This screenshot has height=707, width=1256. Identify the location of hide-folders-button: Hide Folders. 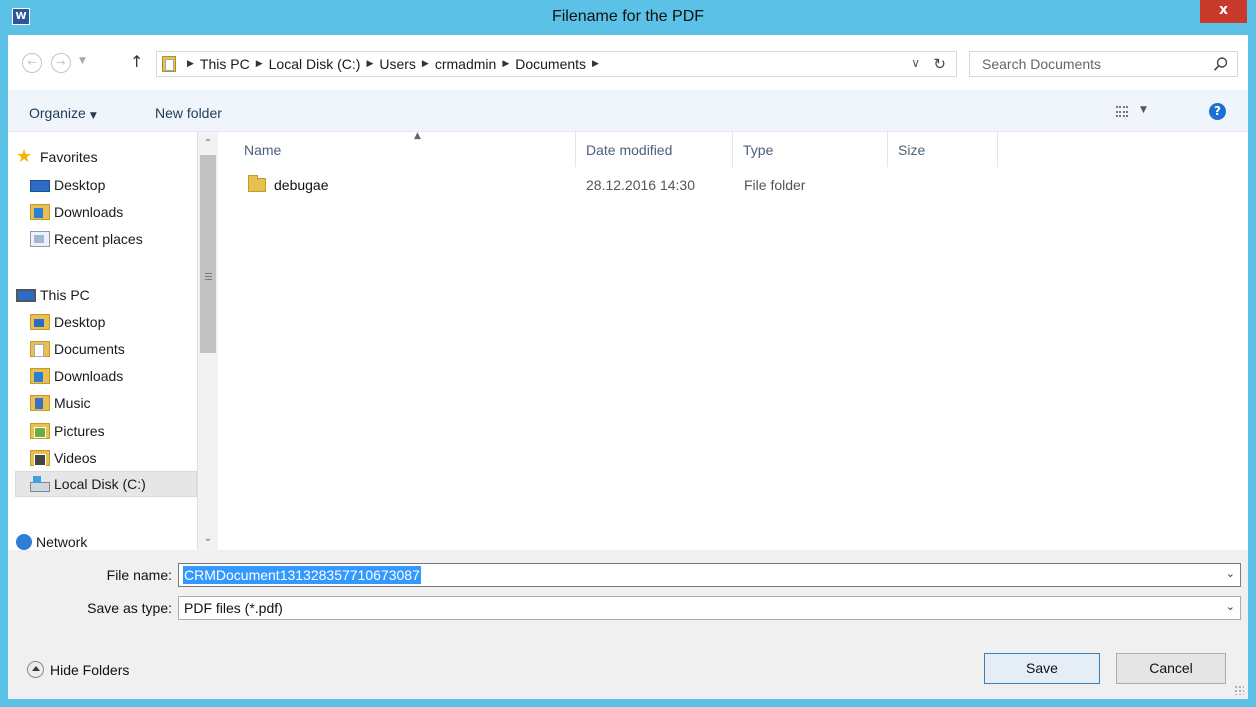
(78, 669).